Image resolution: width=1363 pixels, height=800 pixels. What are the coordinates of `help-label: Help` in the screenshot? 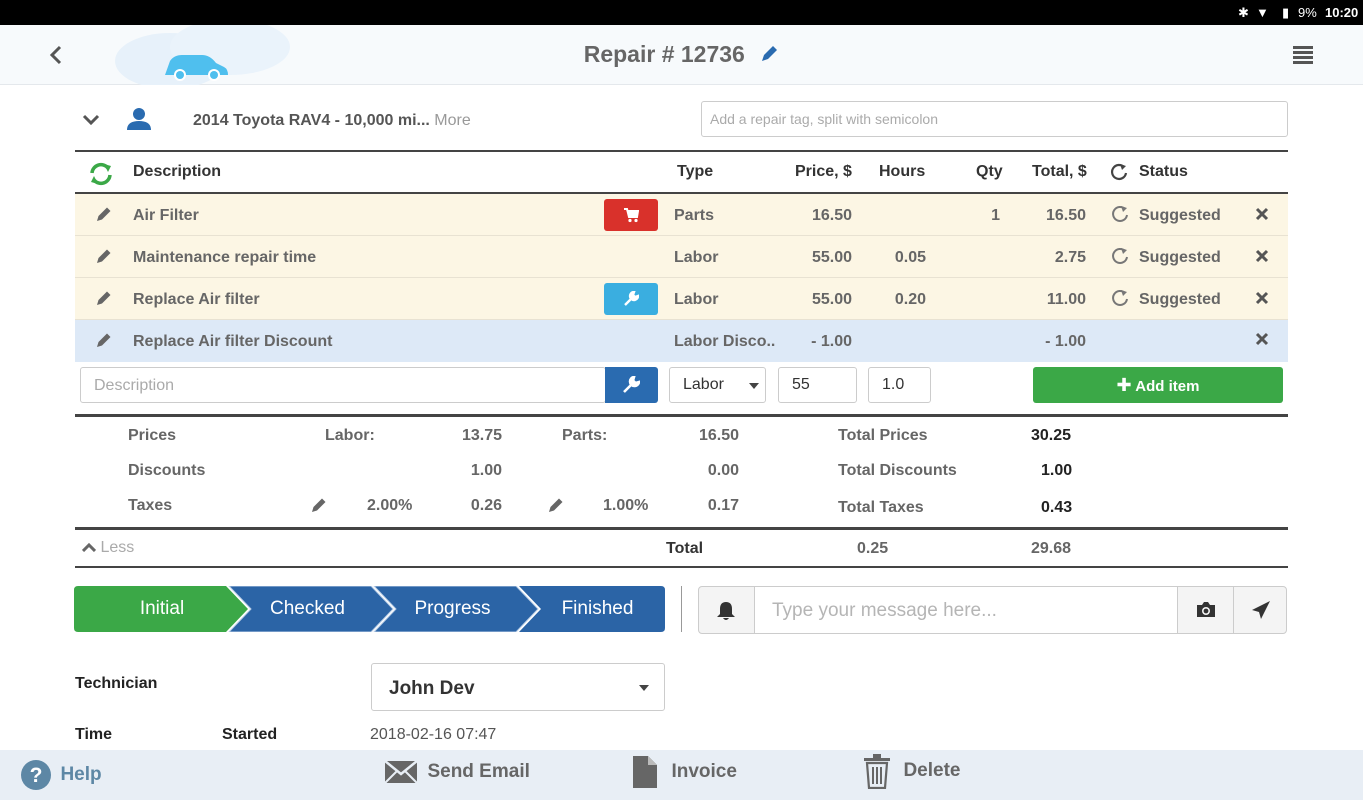 It's located at (81, 774).